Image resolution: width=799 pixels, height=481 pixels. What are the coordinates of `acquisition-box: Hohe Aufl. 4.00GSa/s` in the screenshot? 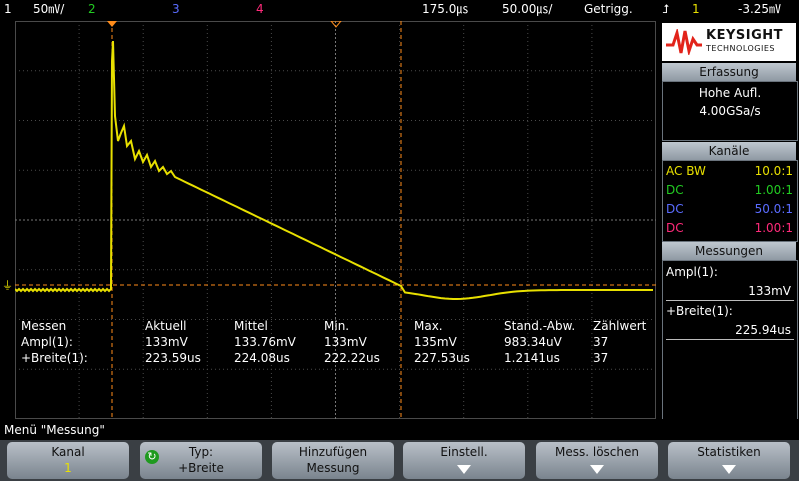 It's located at (730, 111).